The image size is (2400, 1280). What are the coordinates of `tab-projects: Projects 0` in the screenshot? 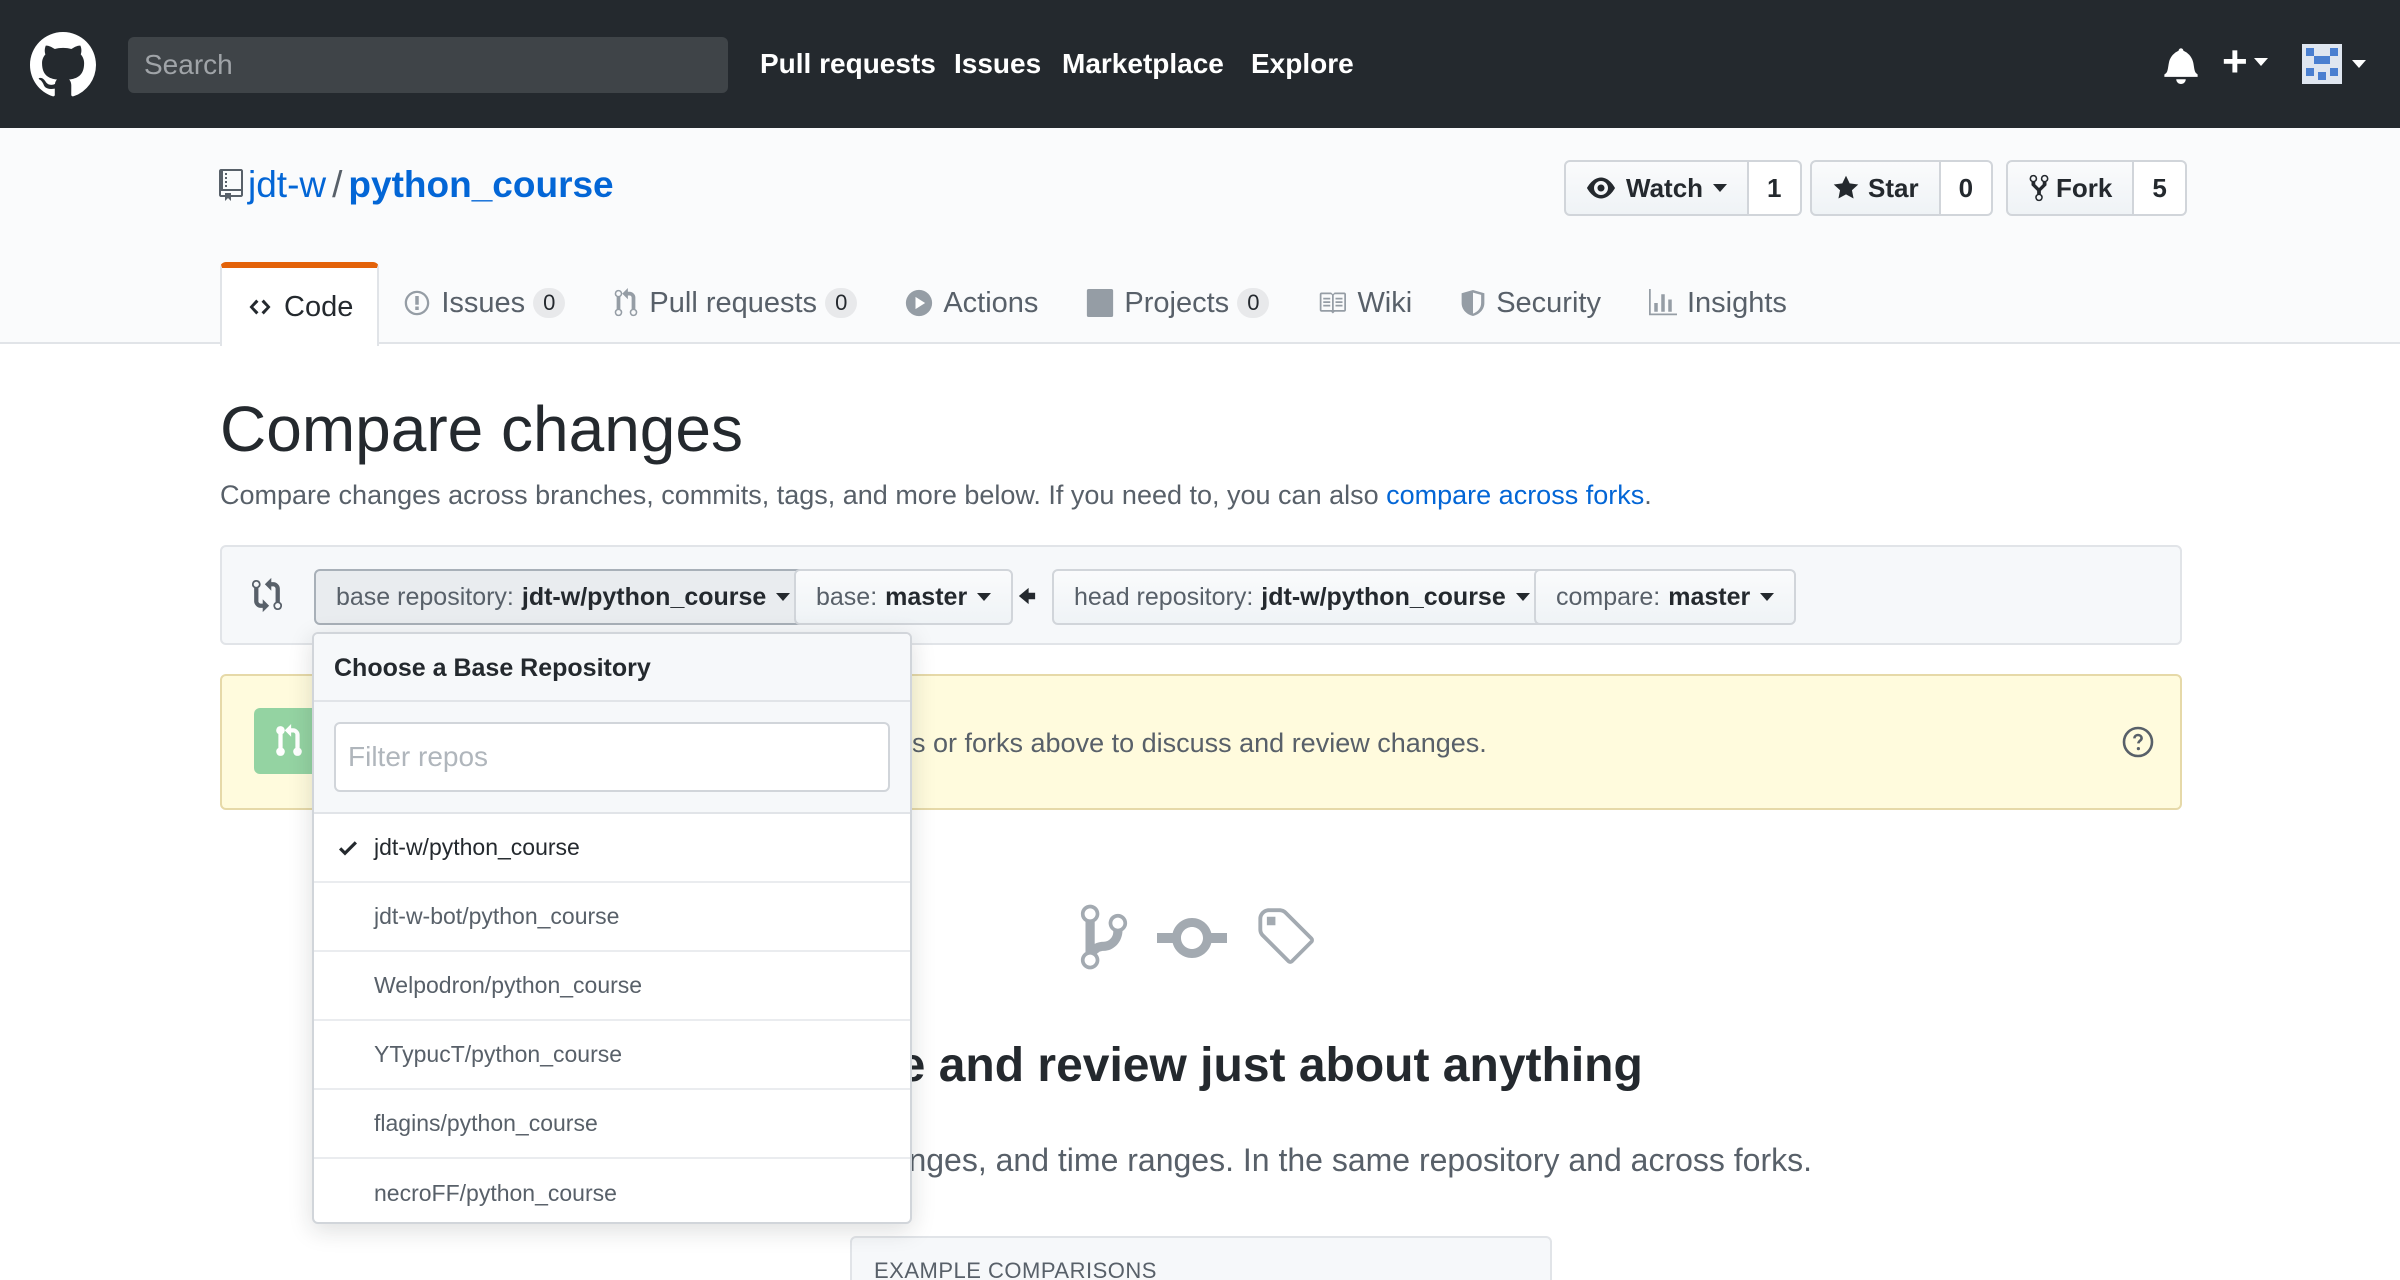 It's located at (1177, 303).